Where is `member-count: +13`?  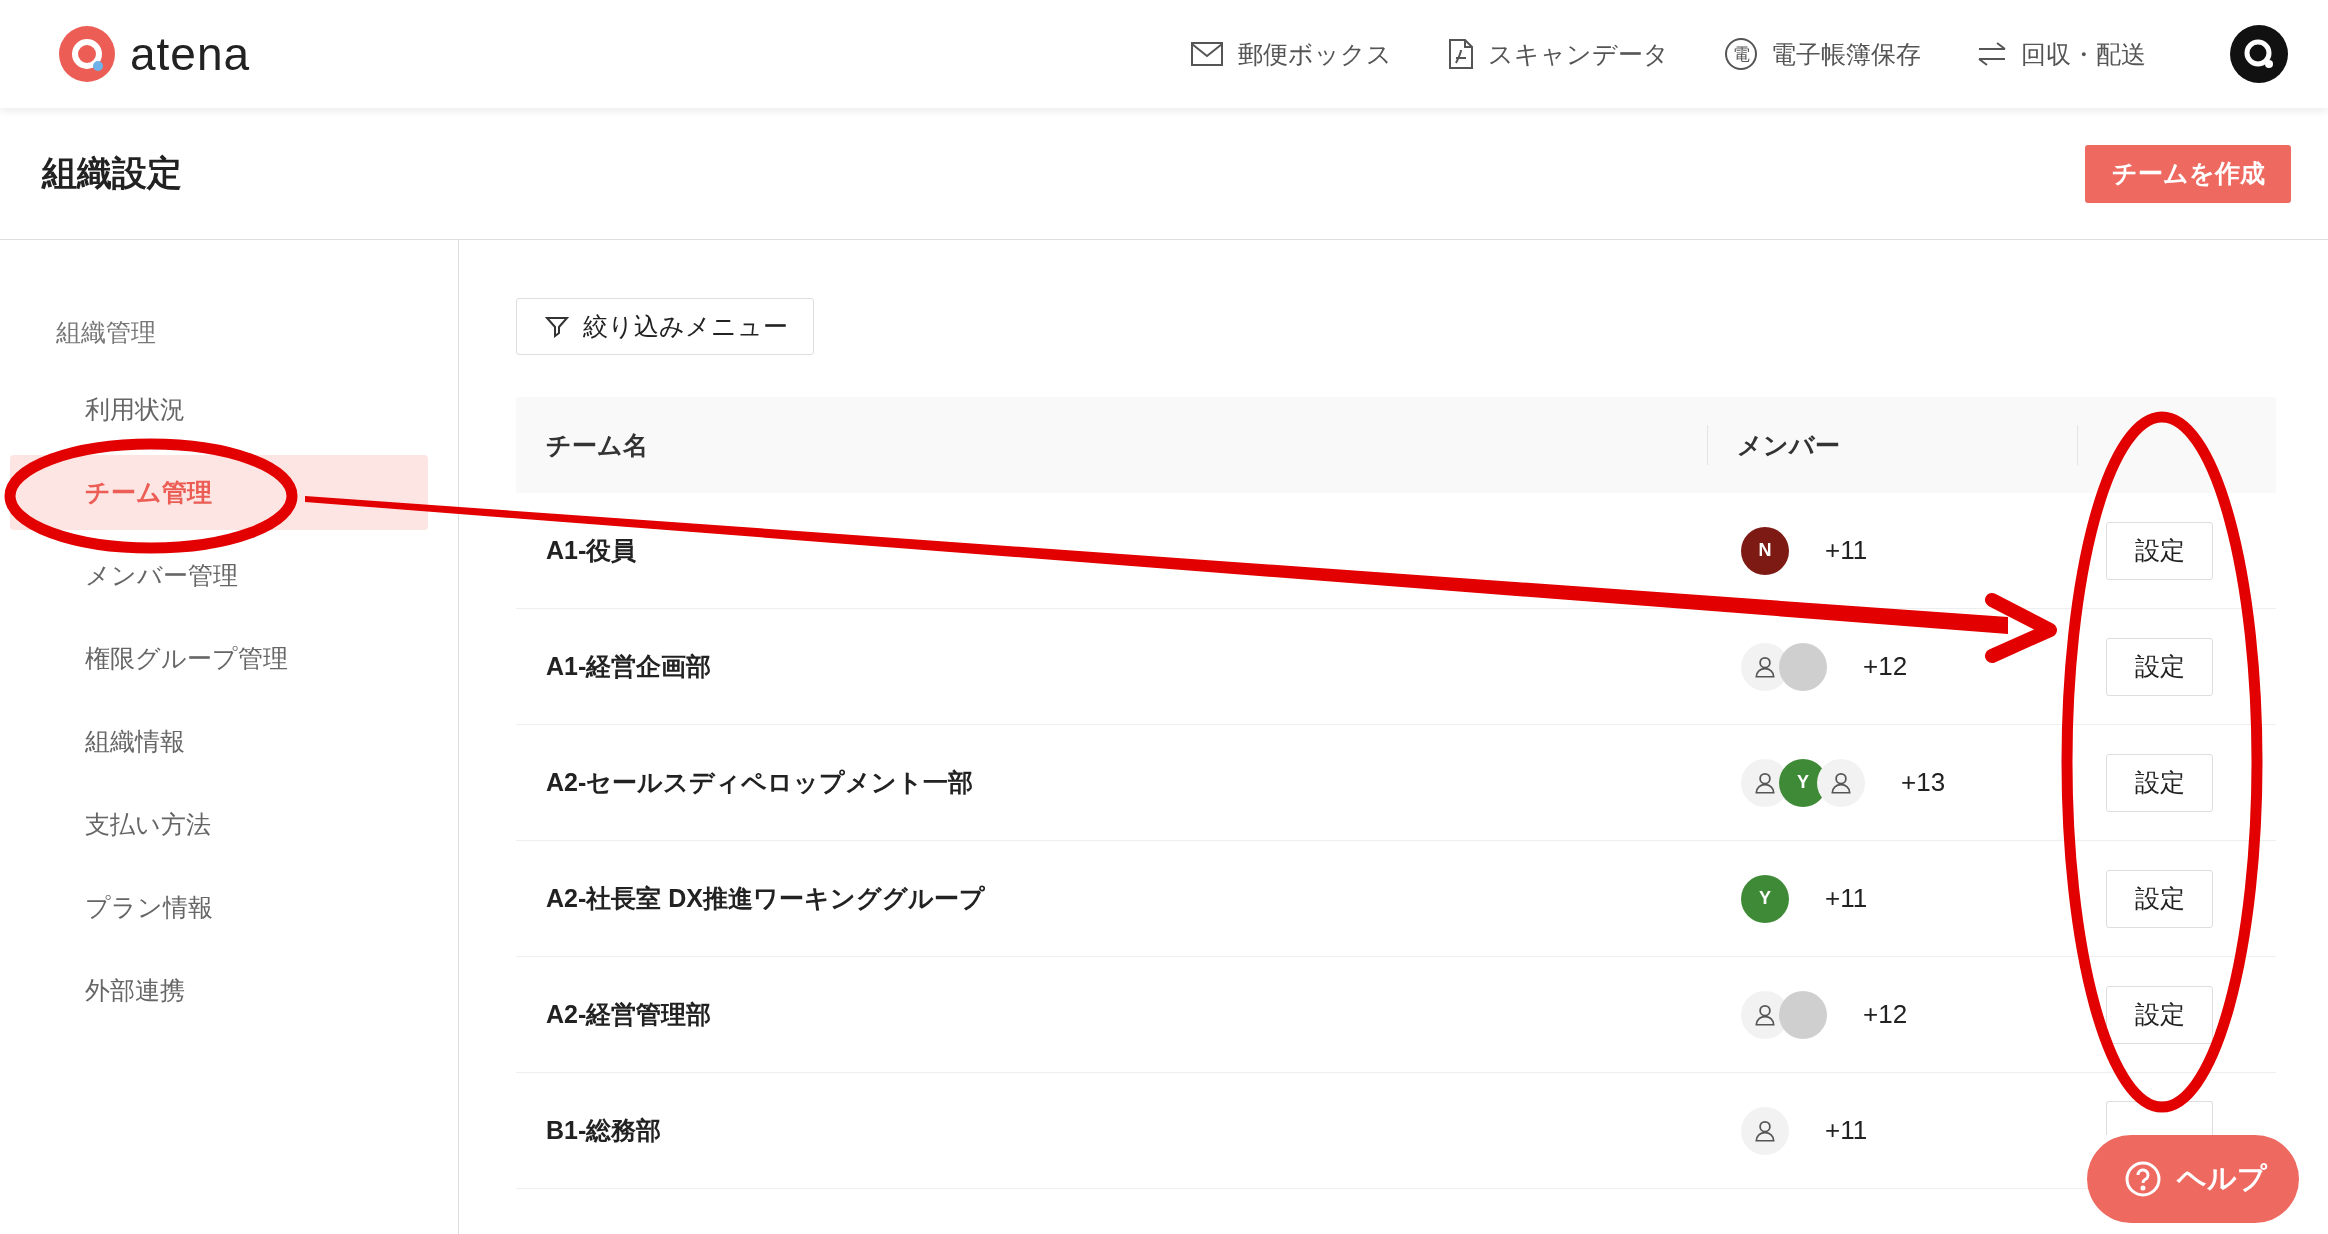
member-count: +13 is located at coordinates (1923, 782).